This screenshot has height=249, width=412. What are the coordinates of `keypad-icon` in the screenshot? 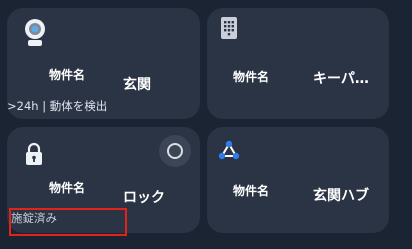 It's located at (229, 30).